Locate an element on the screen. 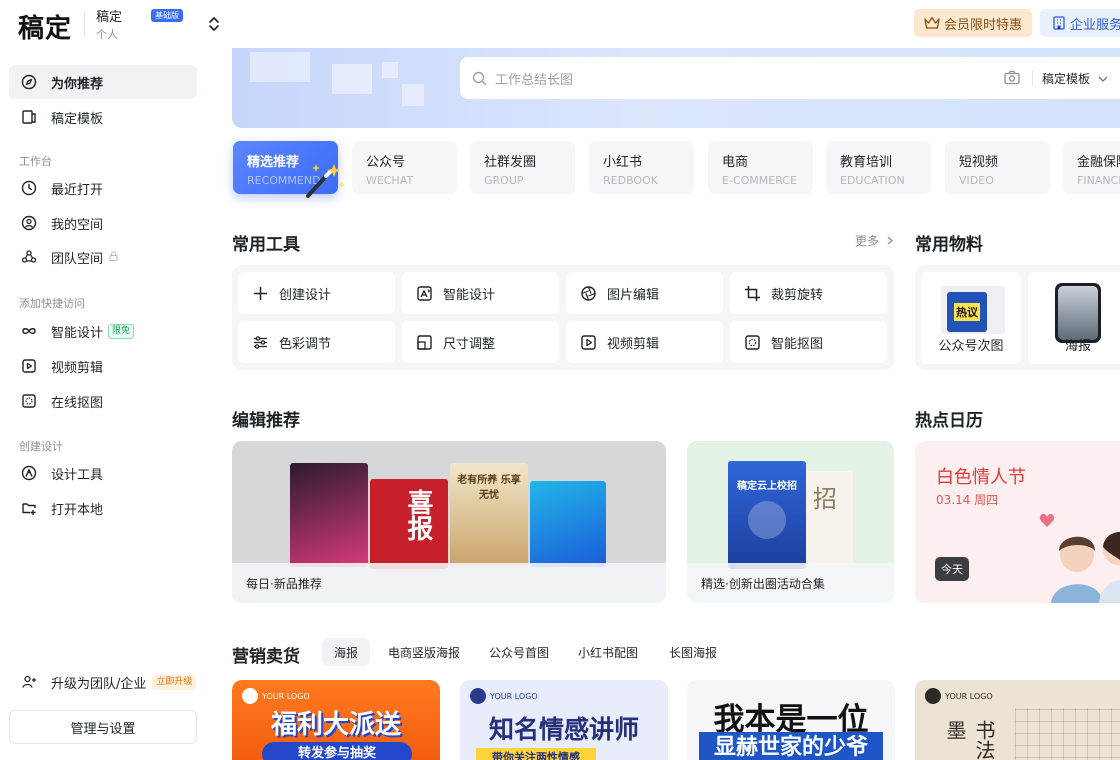 The image size is (1120, 760). sidebar-item-label: 稿定模板 is located at coordinates (77, 119).